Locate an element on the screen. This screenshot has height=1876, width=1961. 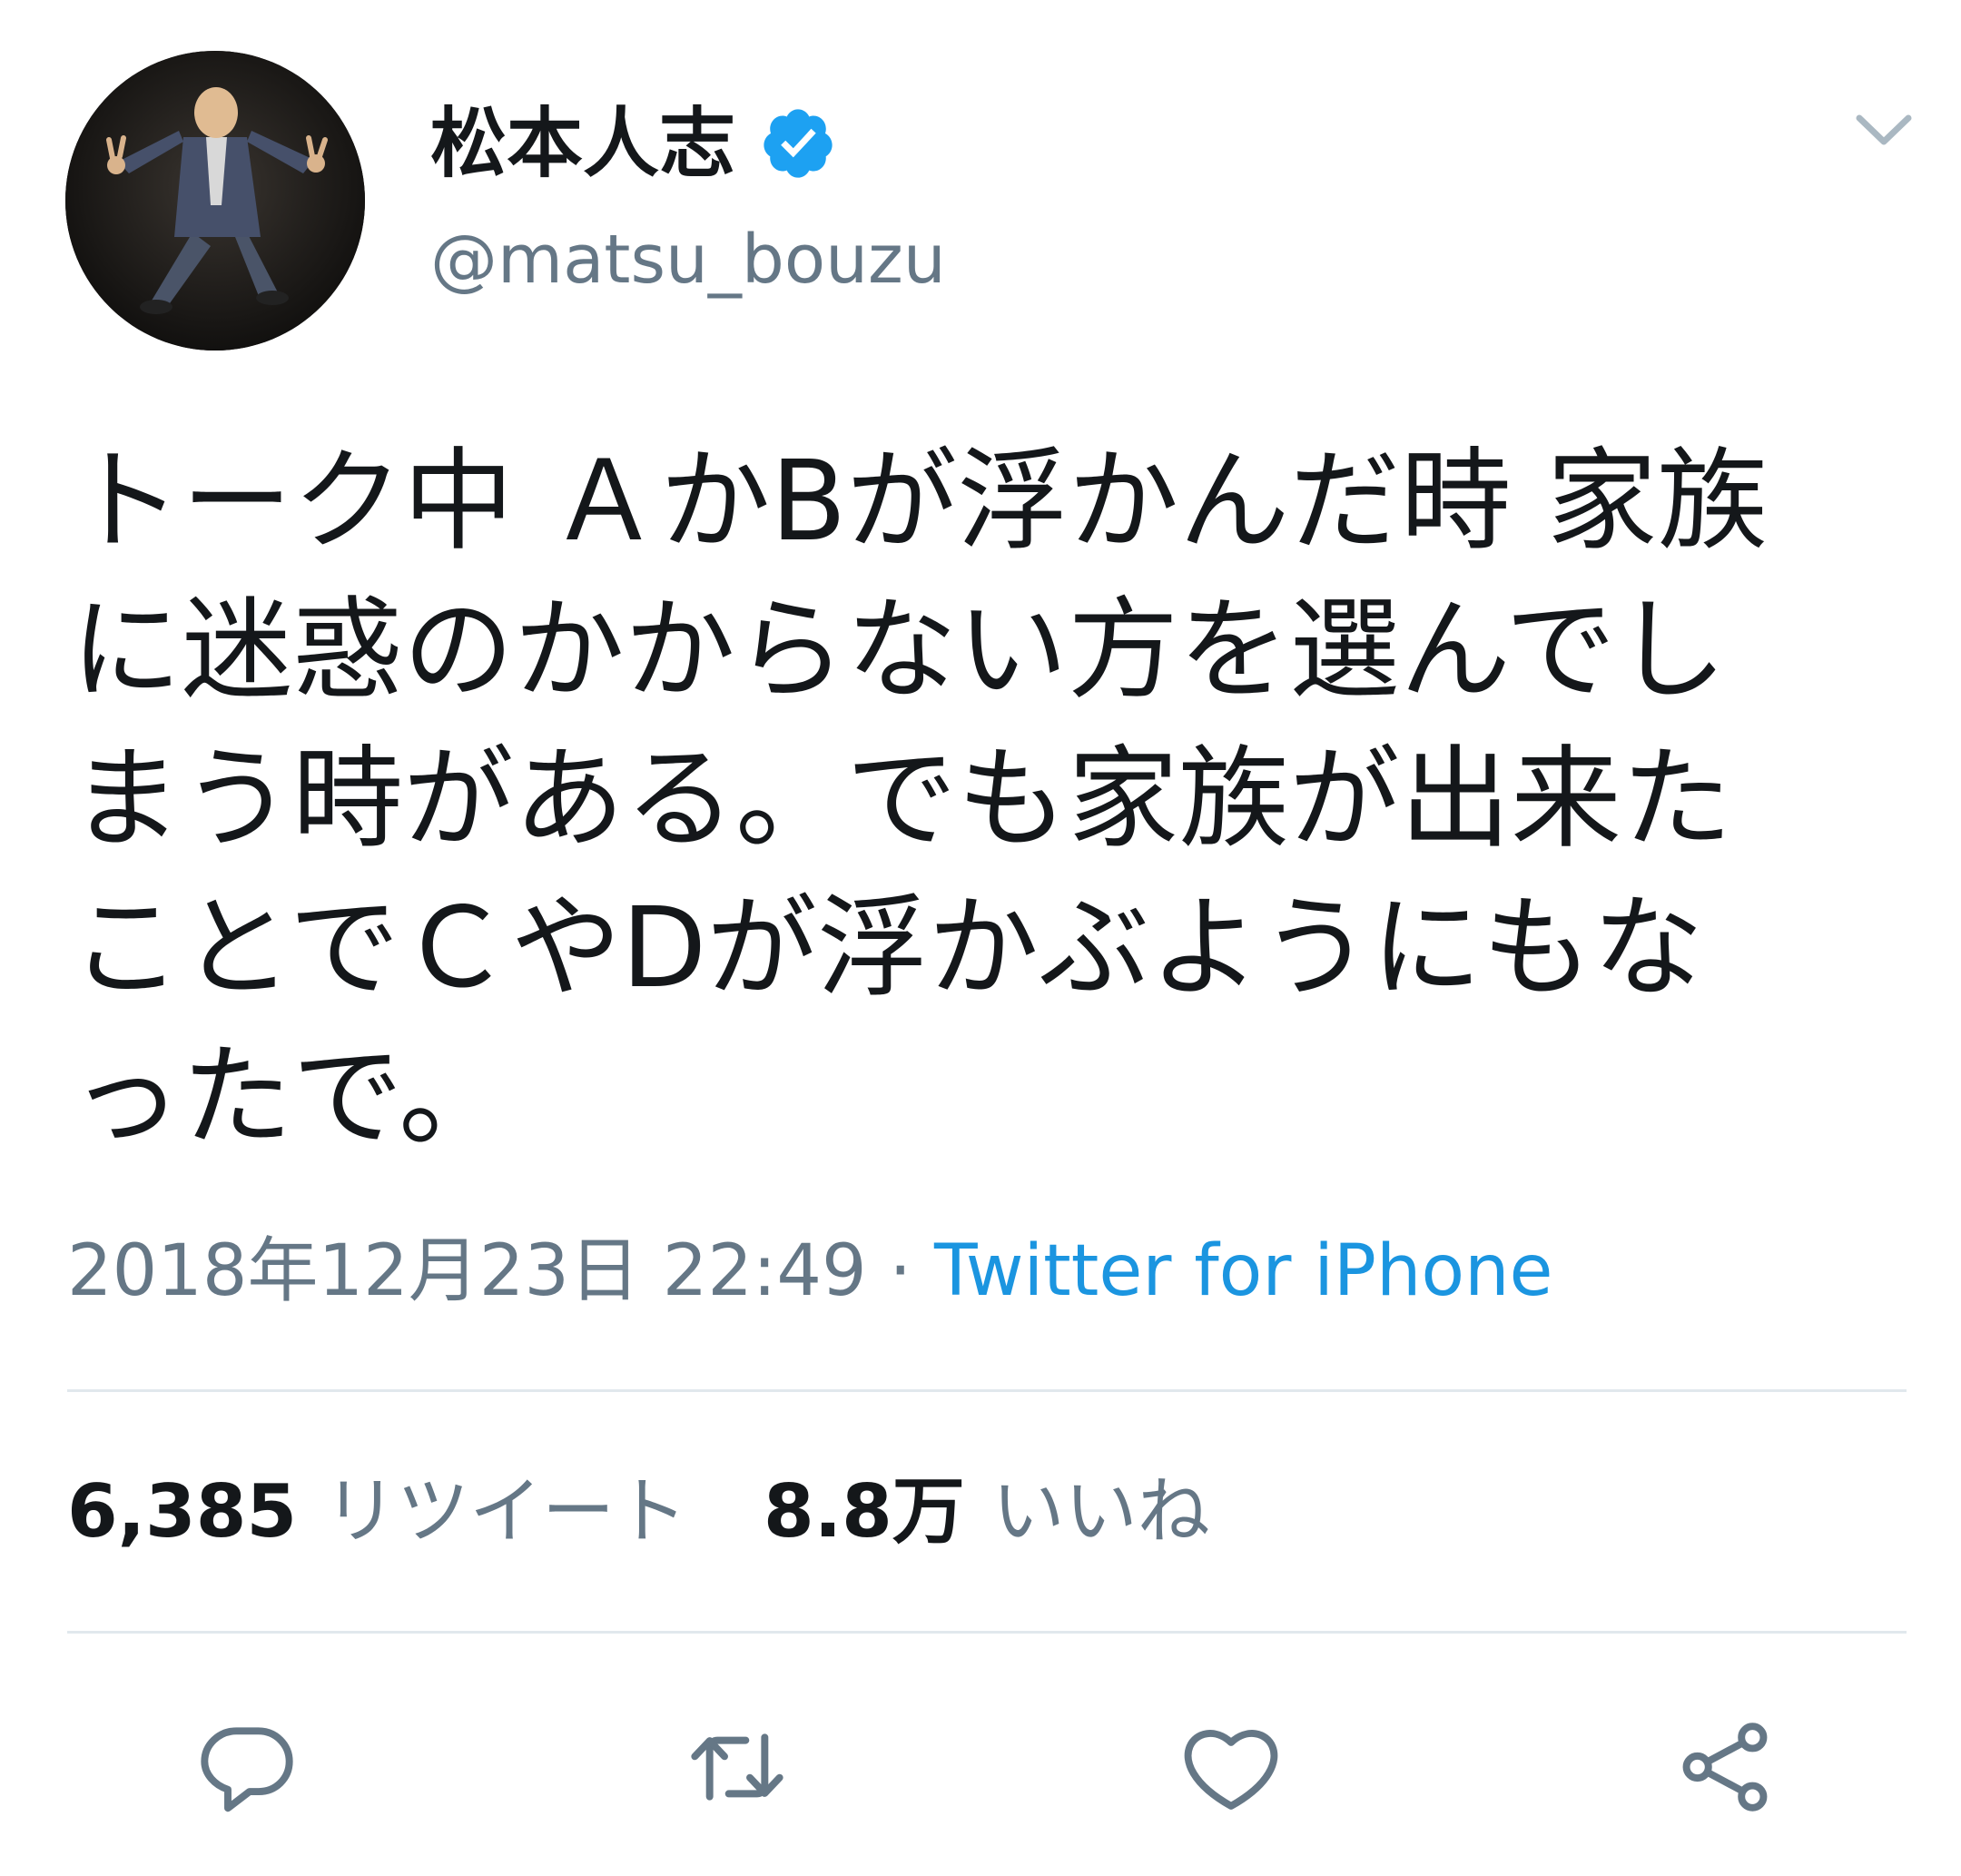
tweet-timestamp: 2018年12月23日 22:49 is located at coordinates (467, 1271).